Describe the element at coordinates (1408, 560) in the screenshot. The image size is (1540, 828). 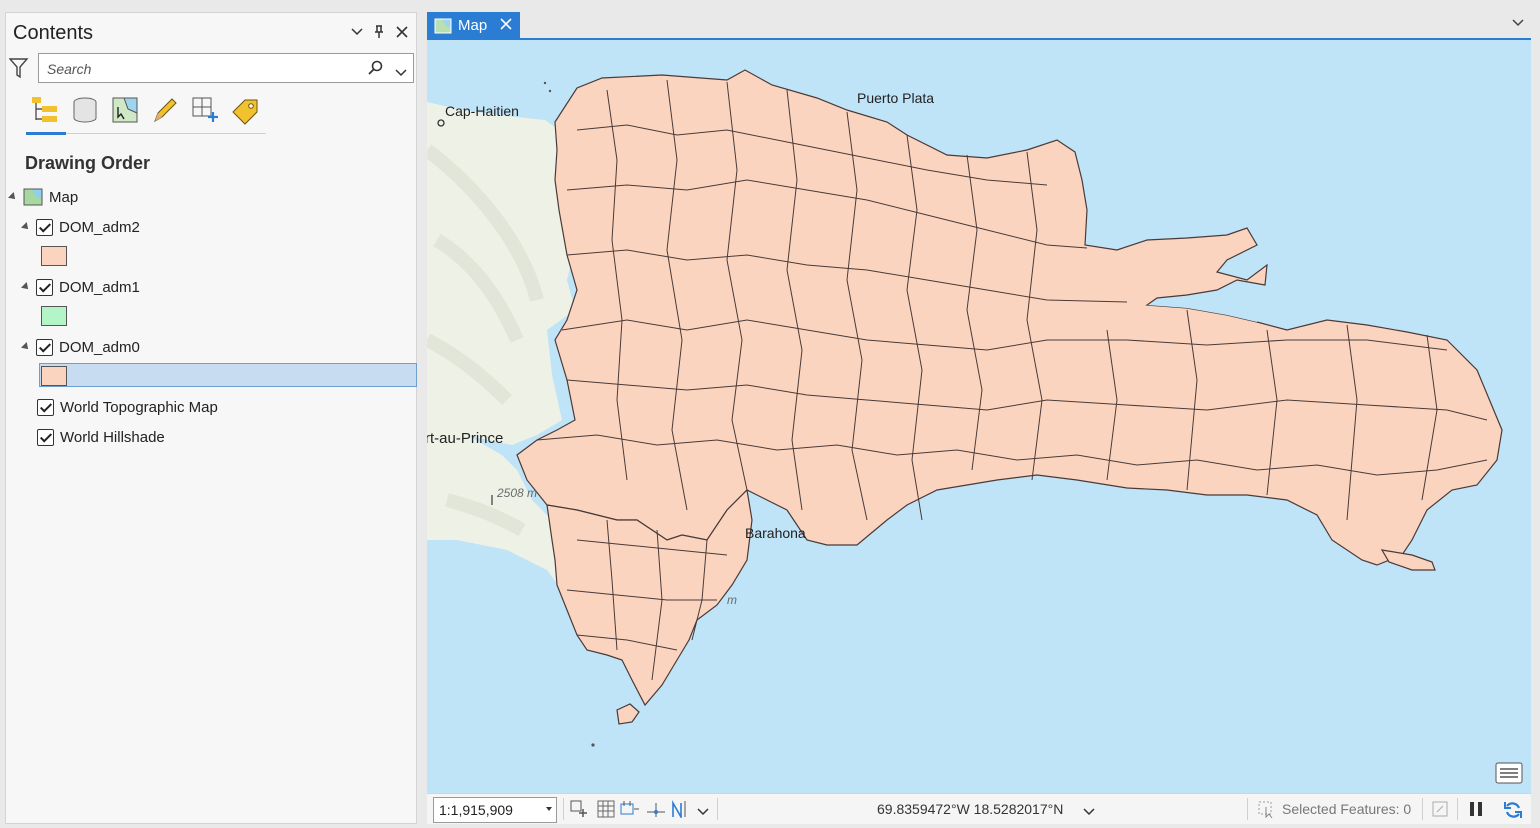
I see `saona-island` at that location.